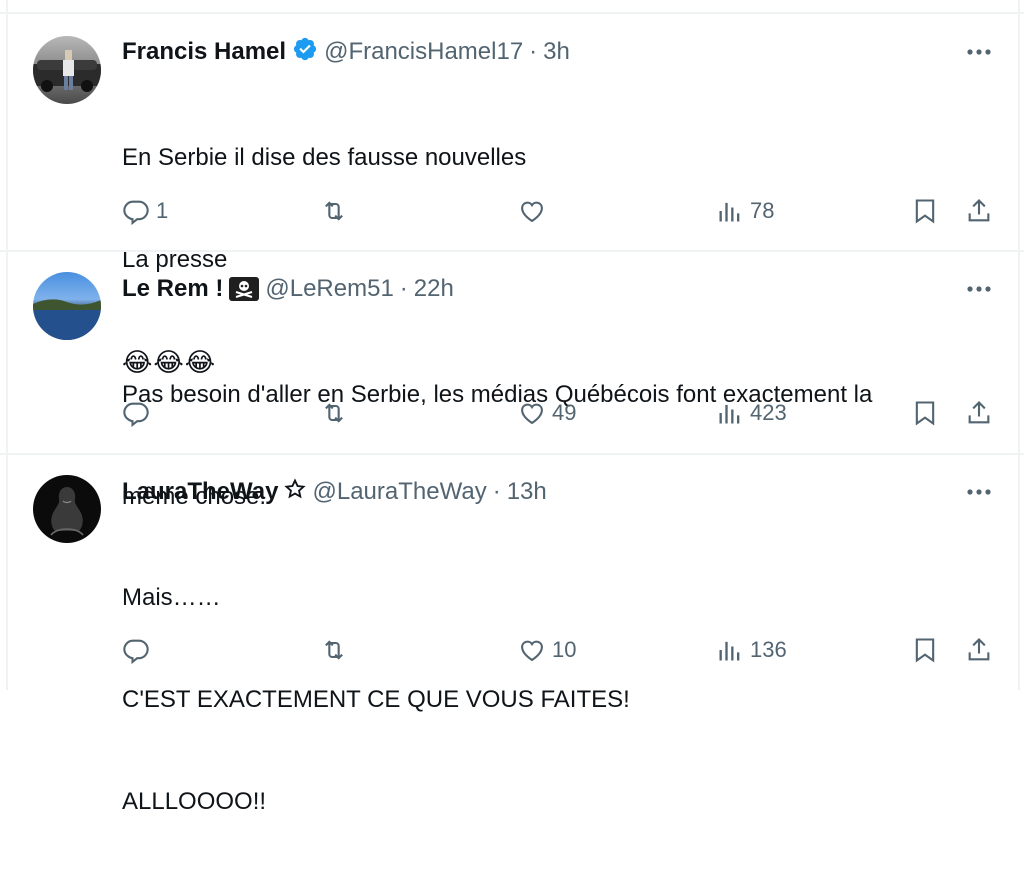 The height and width of the screenshot is (887, 1024). I want to click on skull-crossbones-icon, so click(244, 289).